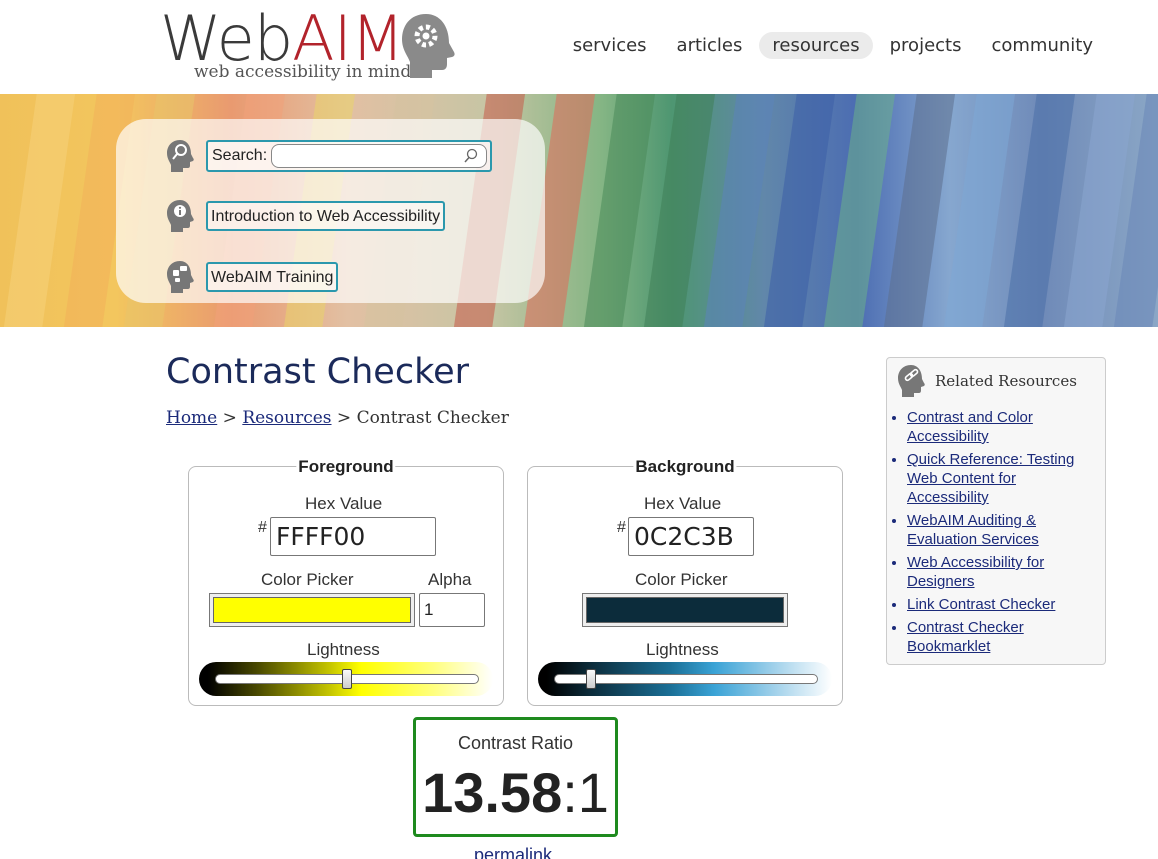 The width and height of the screenshot is (1158, 859). What do you see at coordinates (312, 610) in the screenshot?
I see `fg-color-picker` at bounding box center [312, 610].